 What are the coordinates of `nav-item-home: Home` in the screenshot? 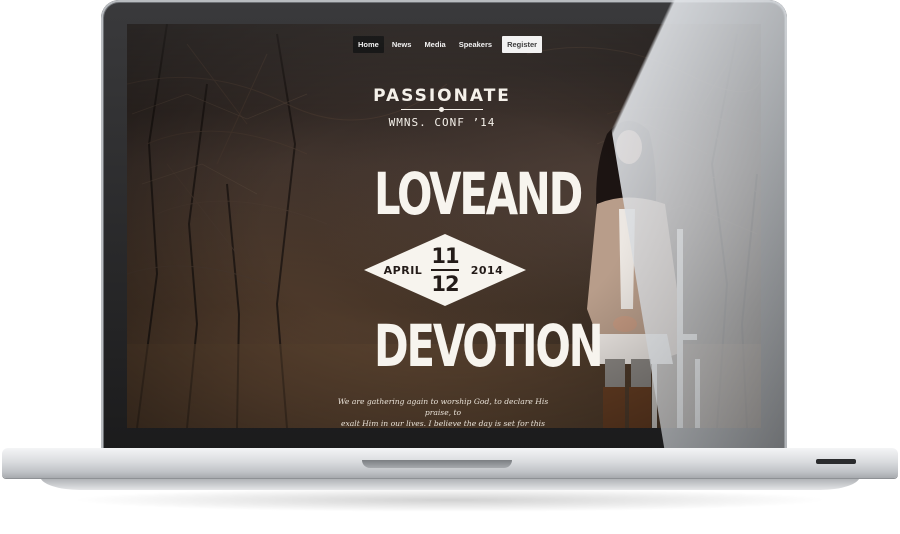 It's located at (368, 44).